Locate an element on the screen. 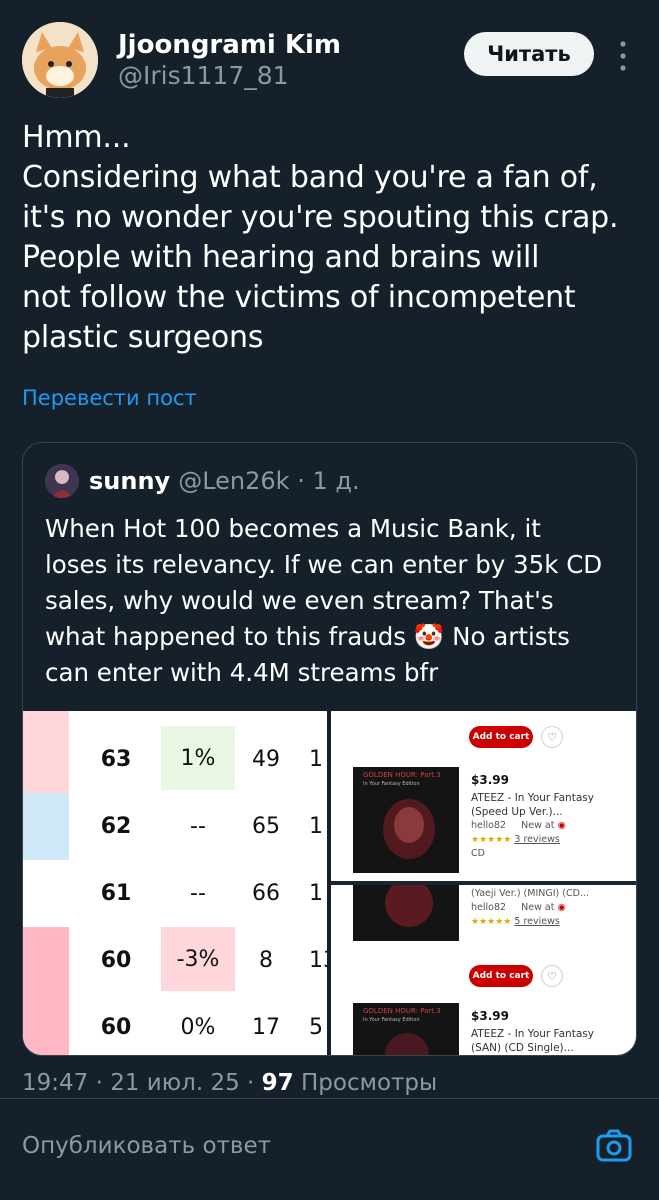  quote-author-name: sunny is located at coordinates (129, 481).